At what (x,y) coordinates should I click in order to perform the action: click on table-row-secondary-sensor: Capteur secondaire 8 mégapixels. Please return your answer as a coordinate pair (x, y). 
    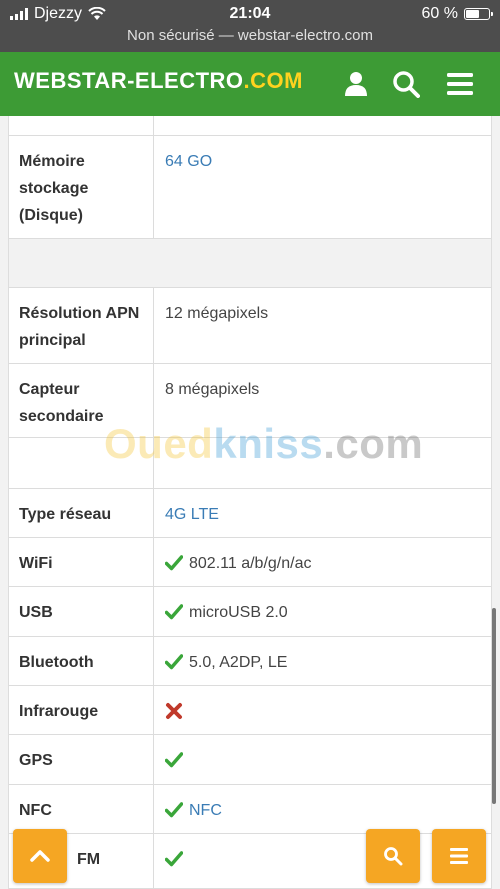
    Looking at the image, I should click on (250, 401).